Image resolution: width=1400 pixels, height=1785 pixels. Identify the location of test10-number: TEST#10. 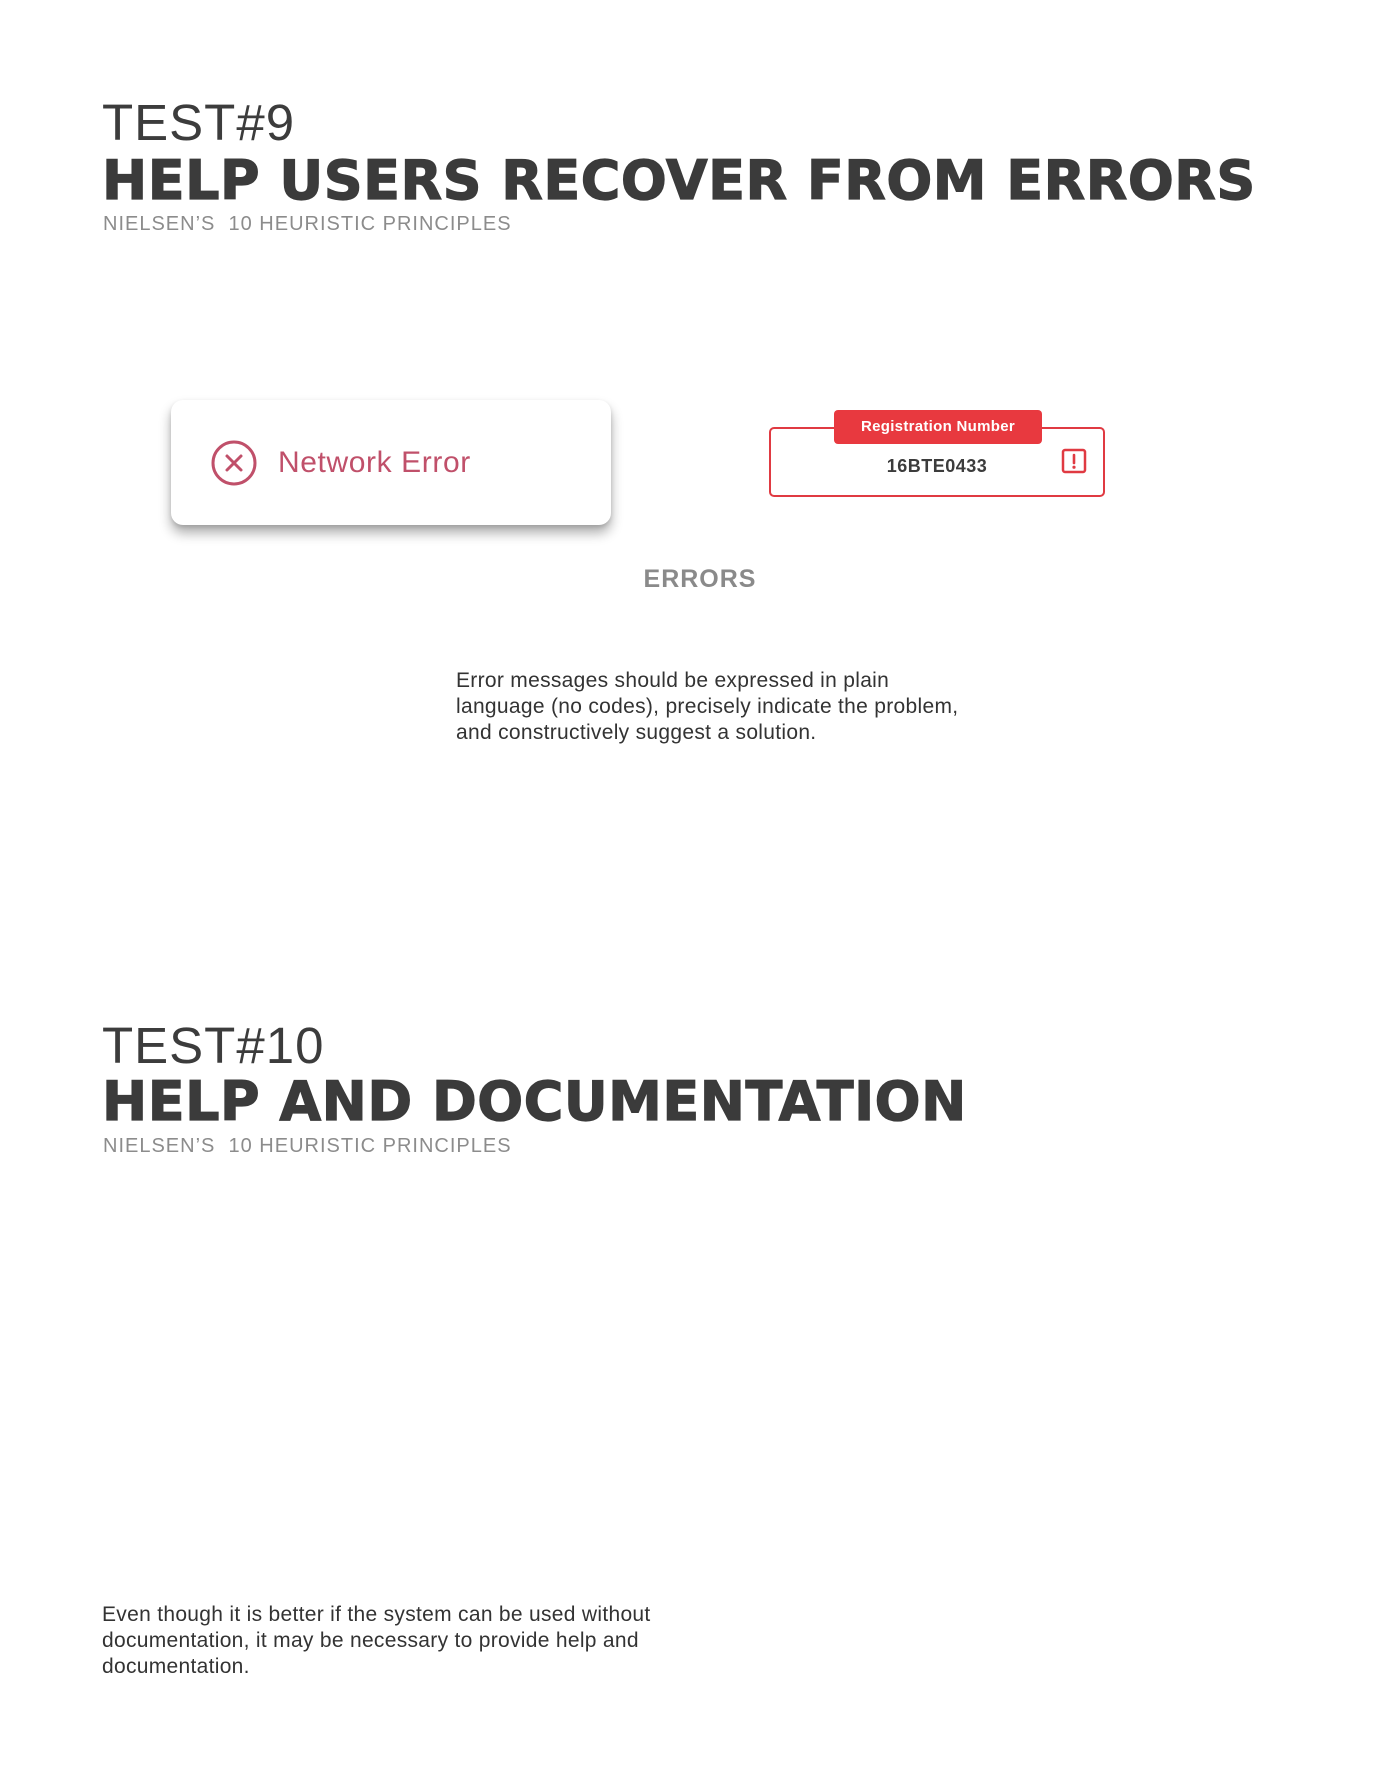
(213, 1045).